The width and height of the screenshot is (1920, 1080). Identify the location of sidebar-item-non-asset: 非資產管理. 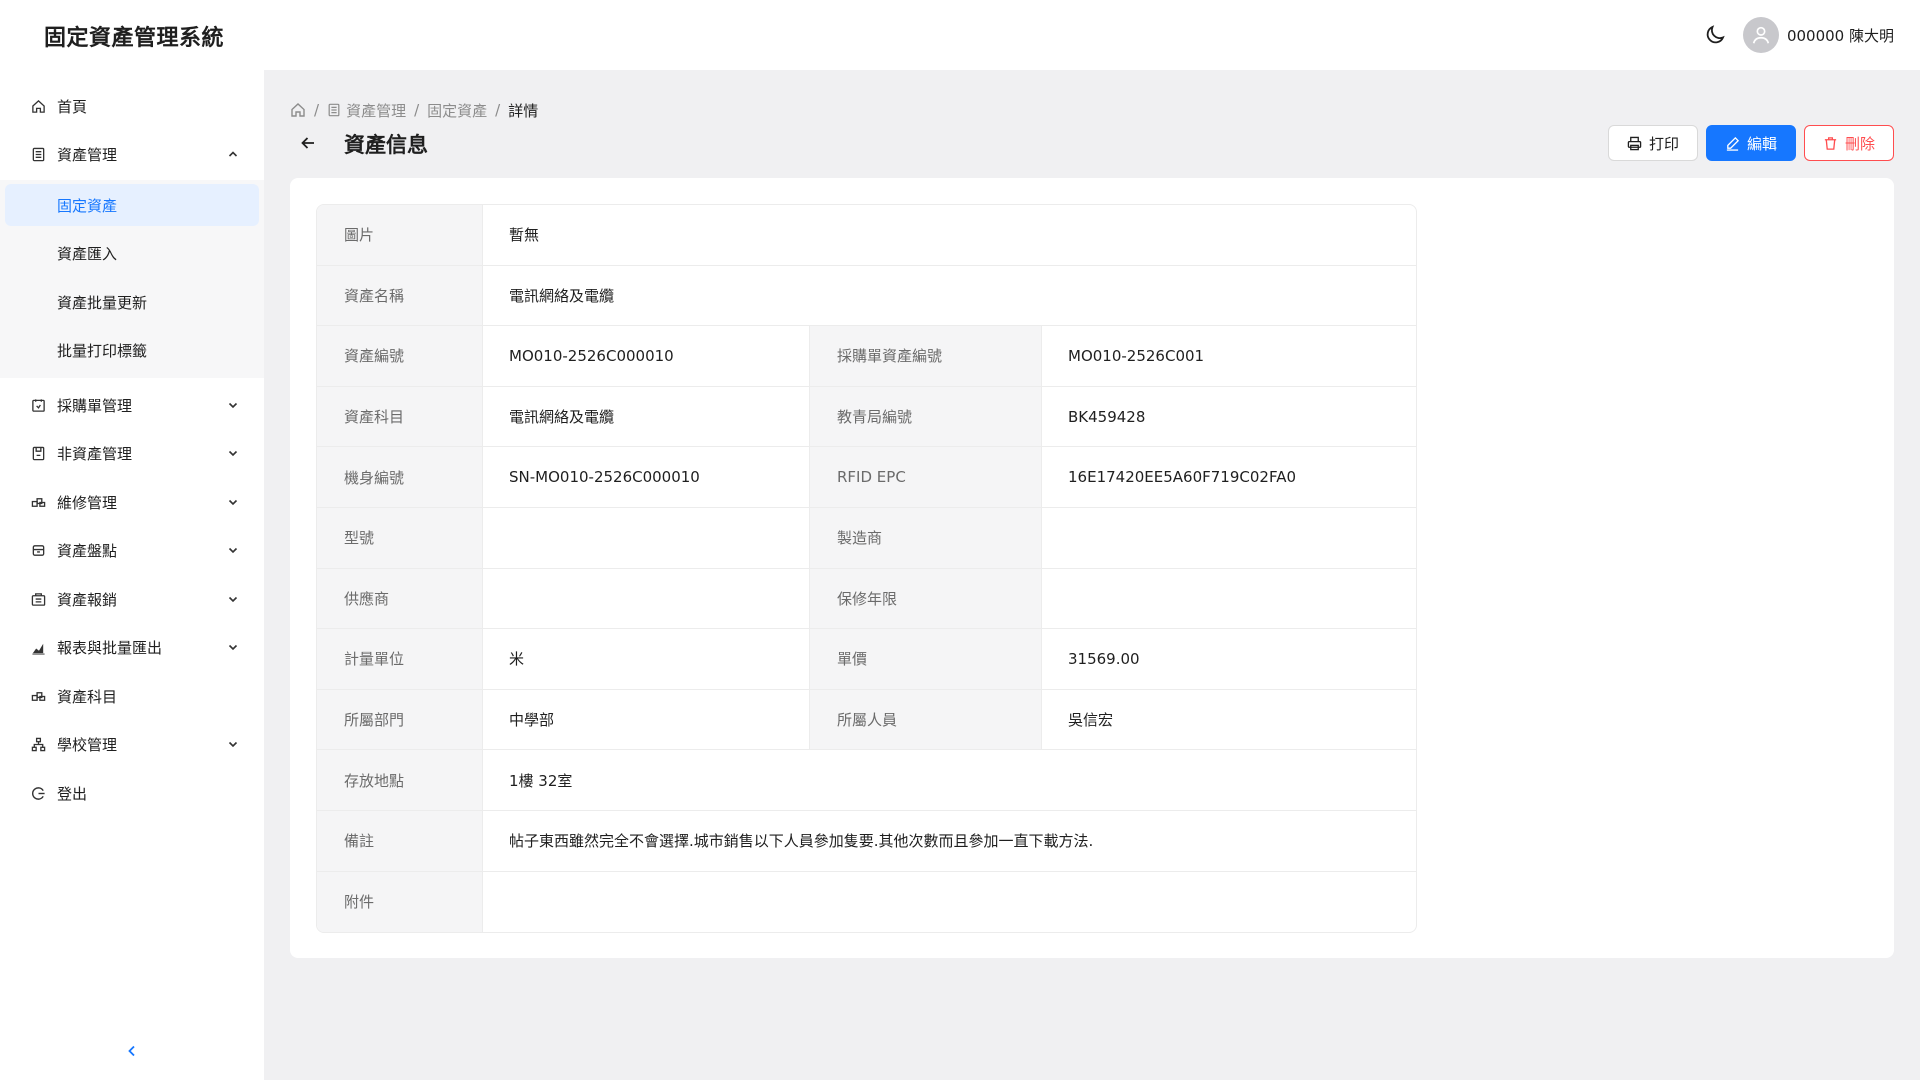
(132, 453).